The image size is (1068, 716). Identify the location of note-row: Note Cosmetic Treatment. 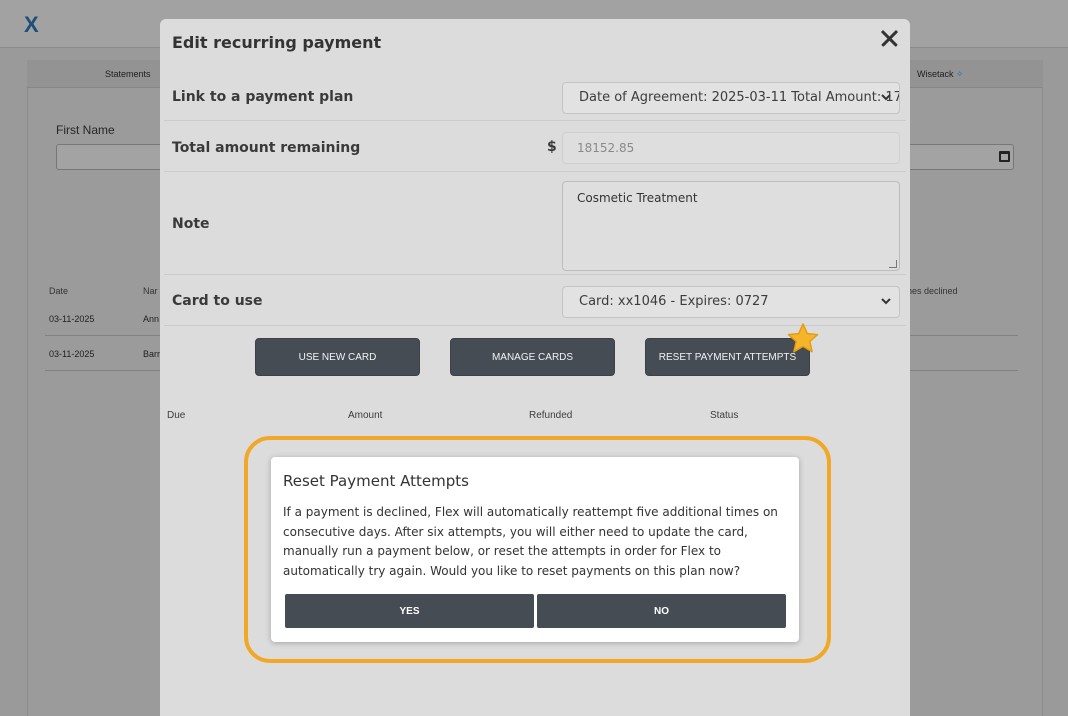
(535, 223).